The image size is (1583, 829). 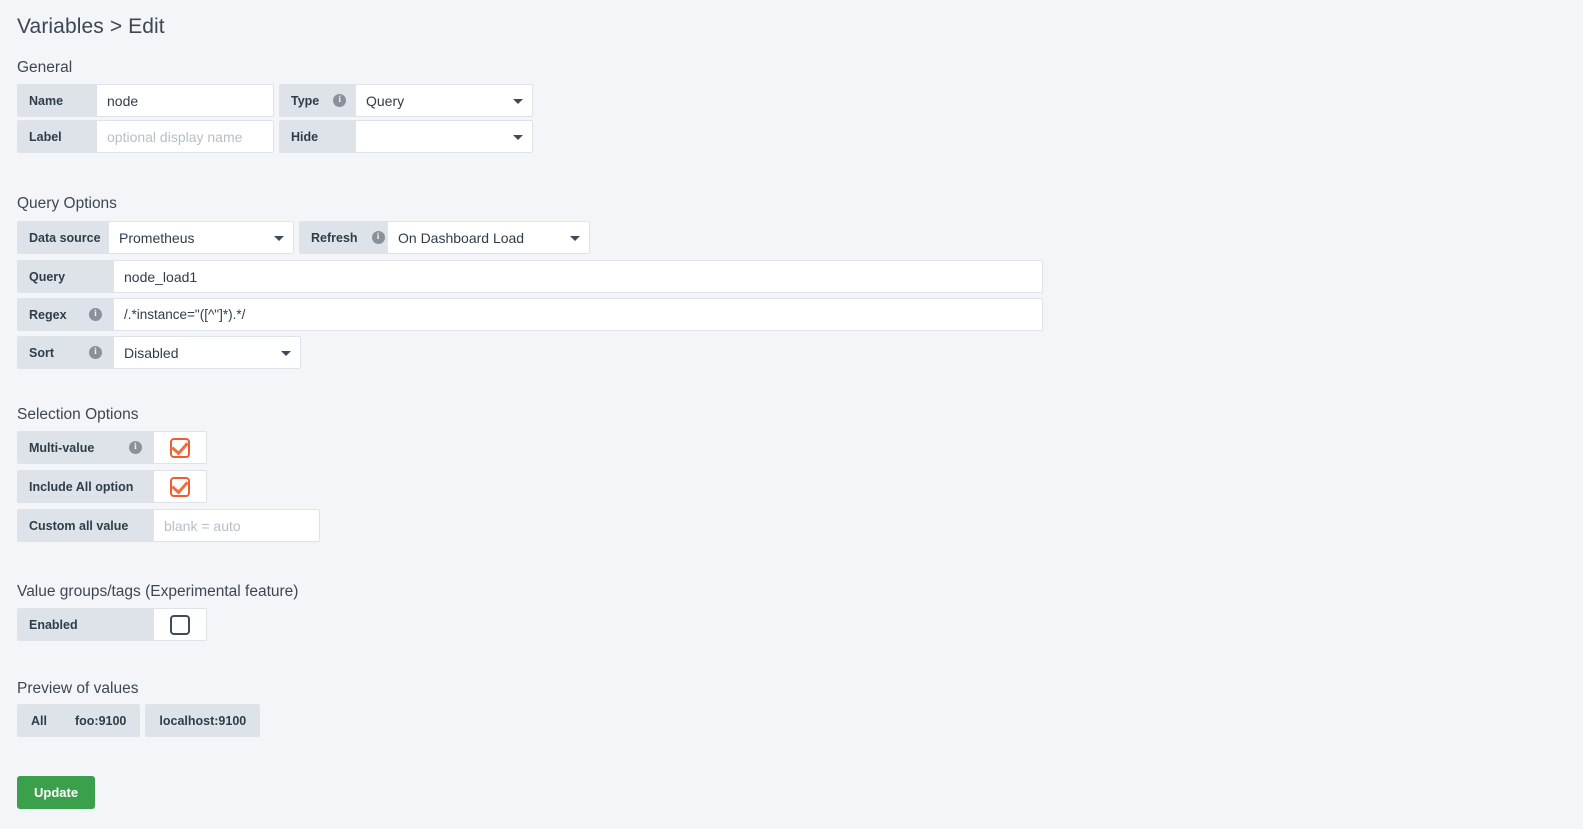 I want to click on section-title-selection-options: Selection Options, so click(x=78, y=414).